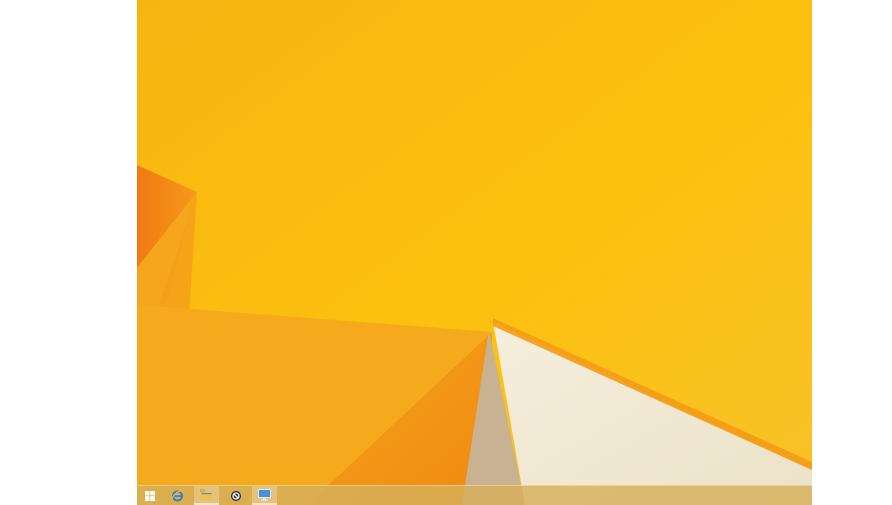 This screenshot has width=892, height=505. I want to click on internet-explorer-icon, so click(177, 496).